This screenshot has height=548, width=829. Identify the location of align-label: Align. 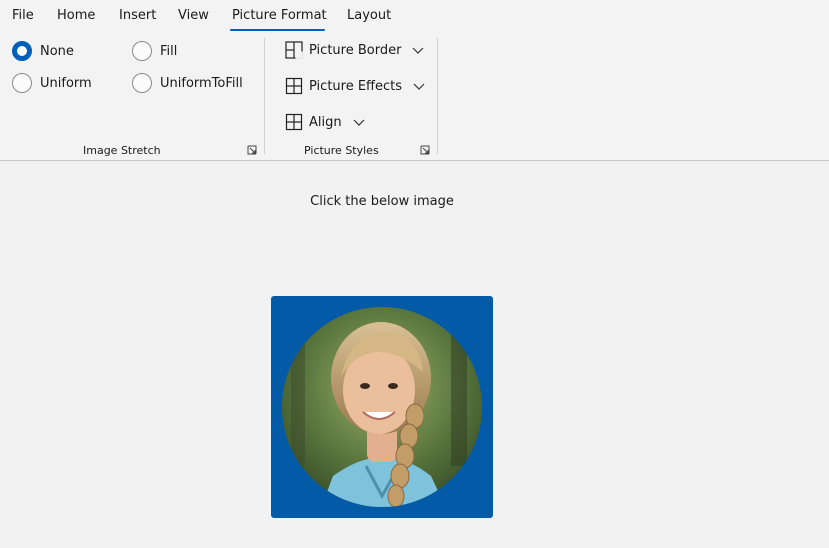
(325, 122).